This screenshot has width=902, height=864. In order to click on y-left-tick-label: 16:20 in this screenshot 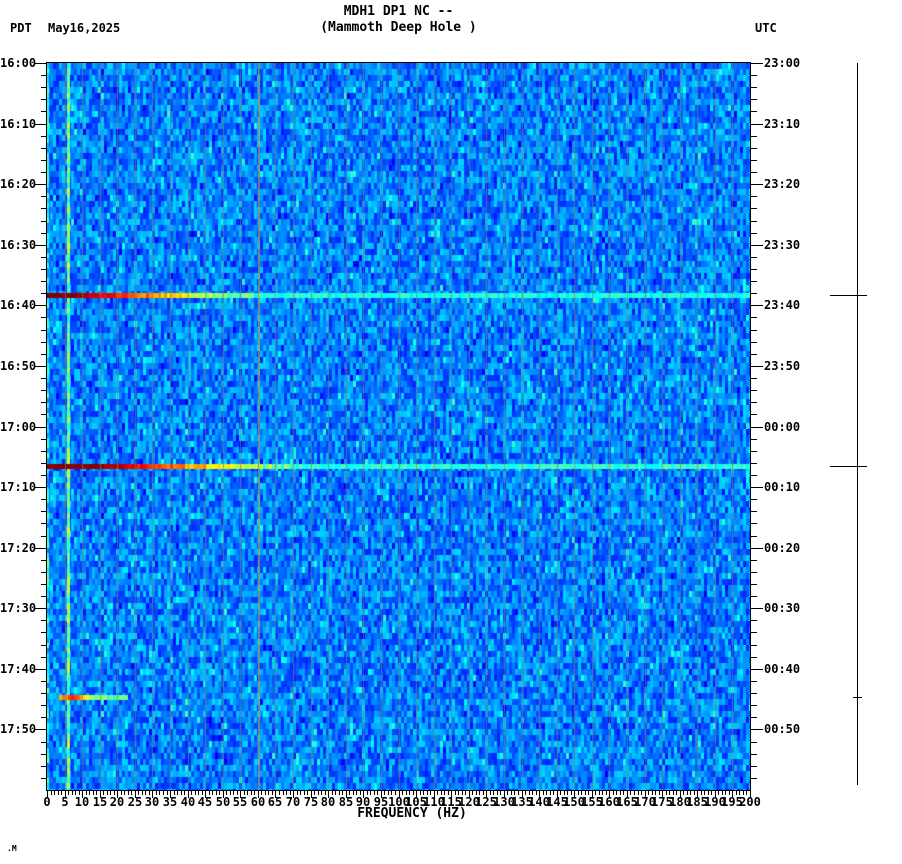, I will do `click(18, 184)`.